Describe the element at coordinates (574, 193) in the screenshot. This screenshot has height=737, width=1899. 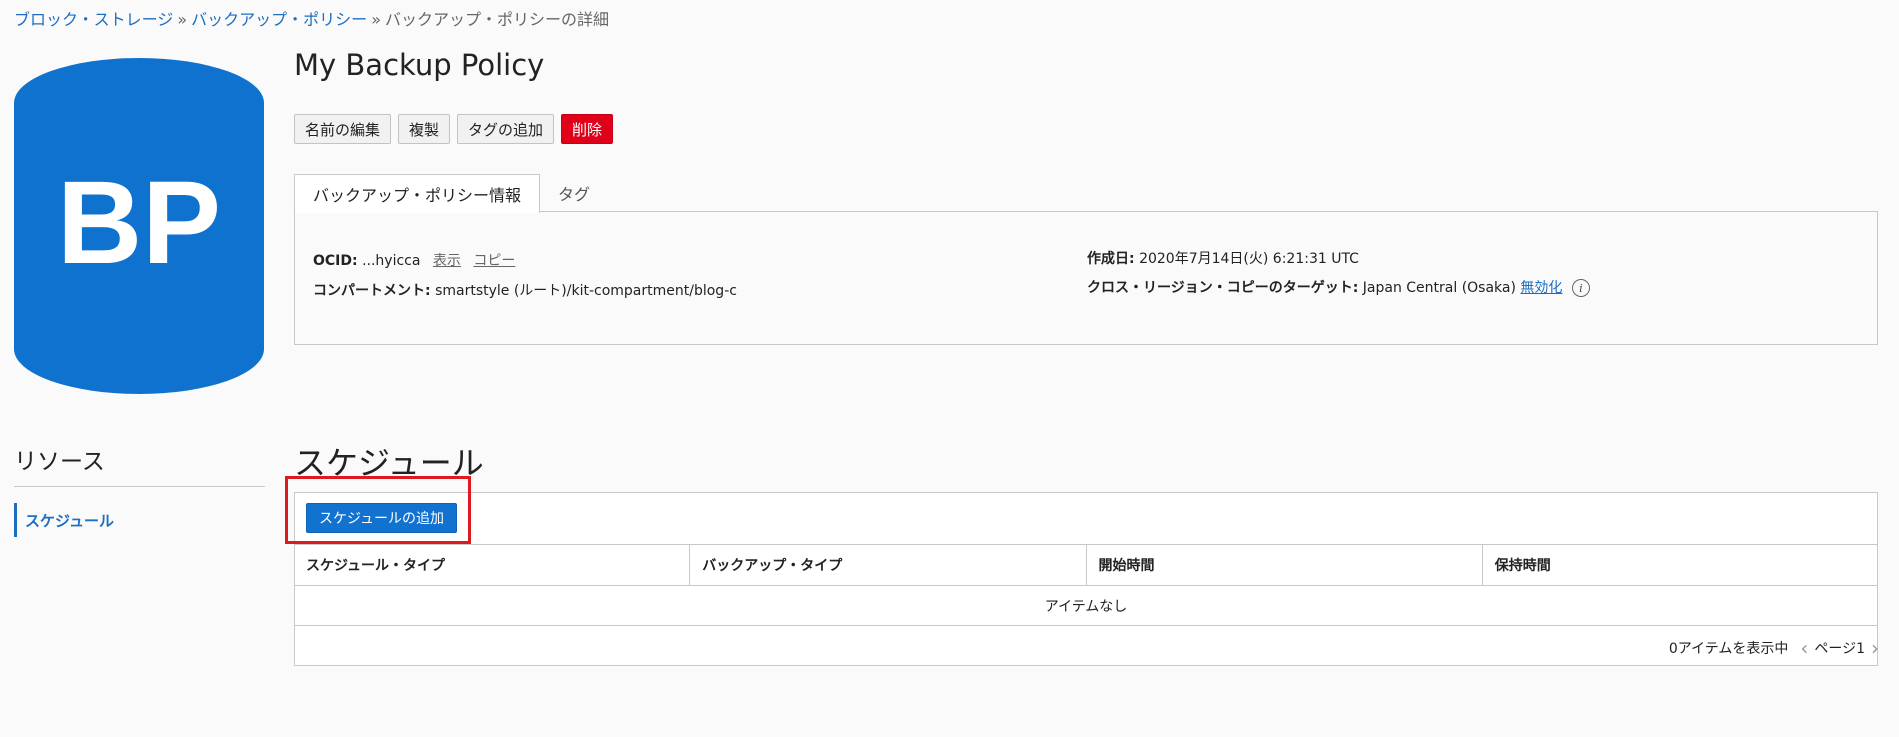
I see `tab-tags: タグ` at that location.